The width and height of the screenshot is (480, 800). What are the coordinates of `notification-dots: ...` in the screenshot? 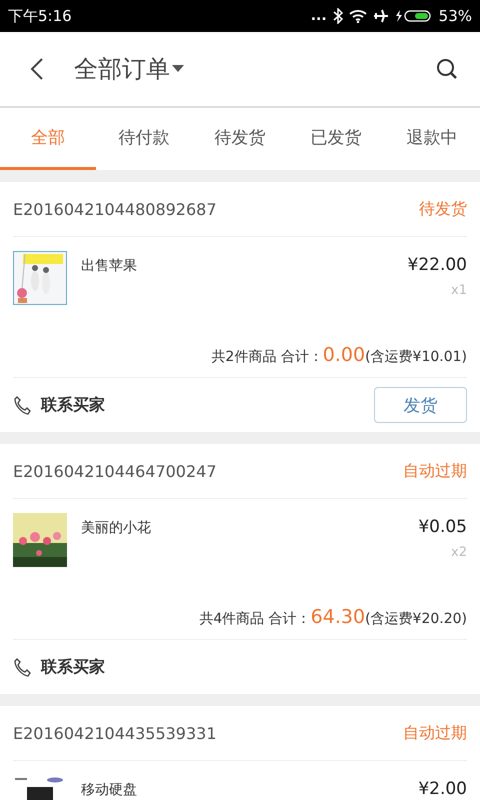 It's located at (318, 16).